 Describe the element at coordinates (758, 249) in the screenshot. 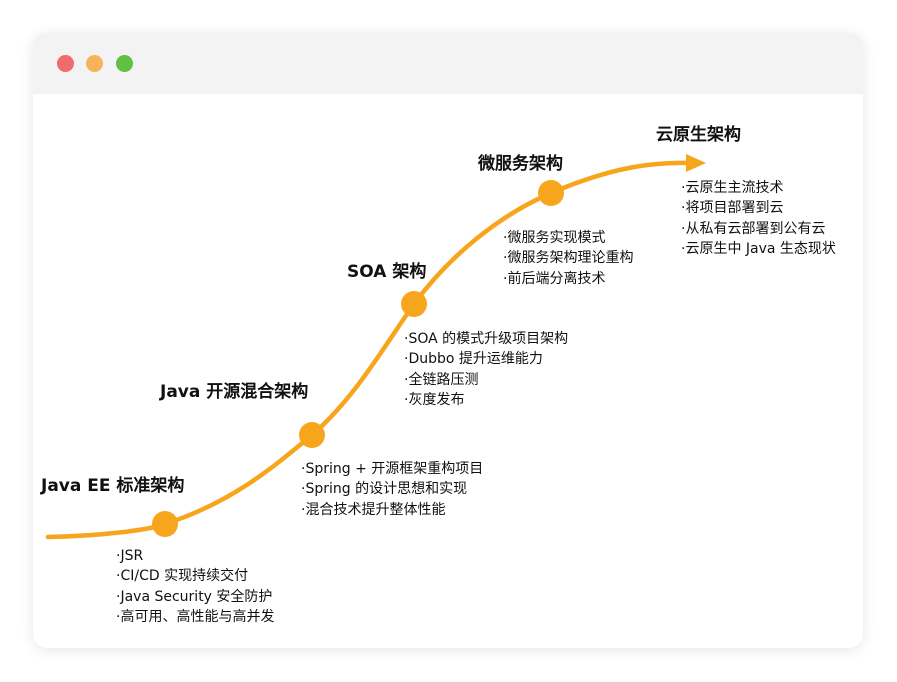

I see `list-item: 云原生中 Java 生态现状` at that location.